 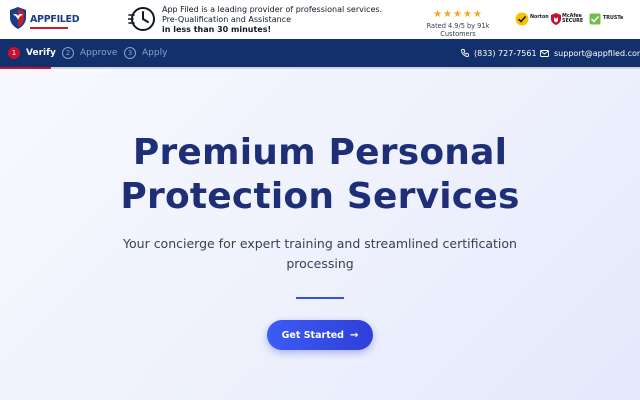 I want to click on mcafee-shield-icon, so click(x=556, y=19).